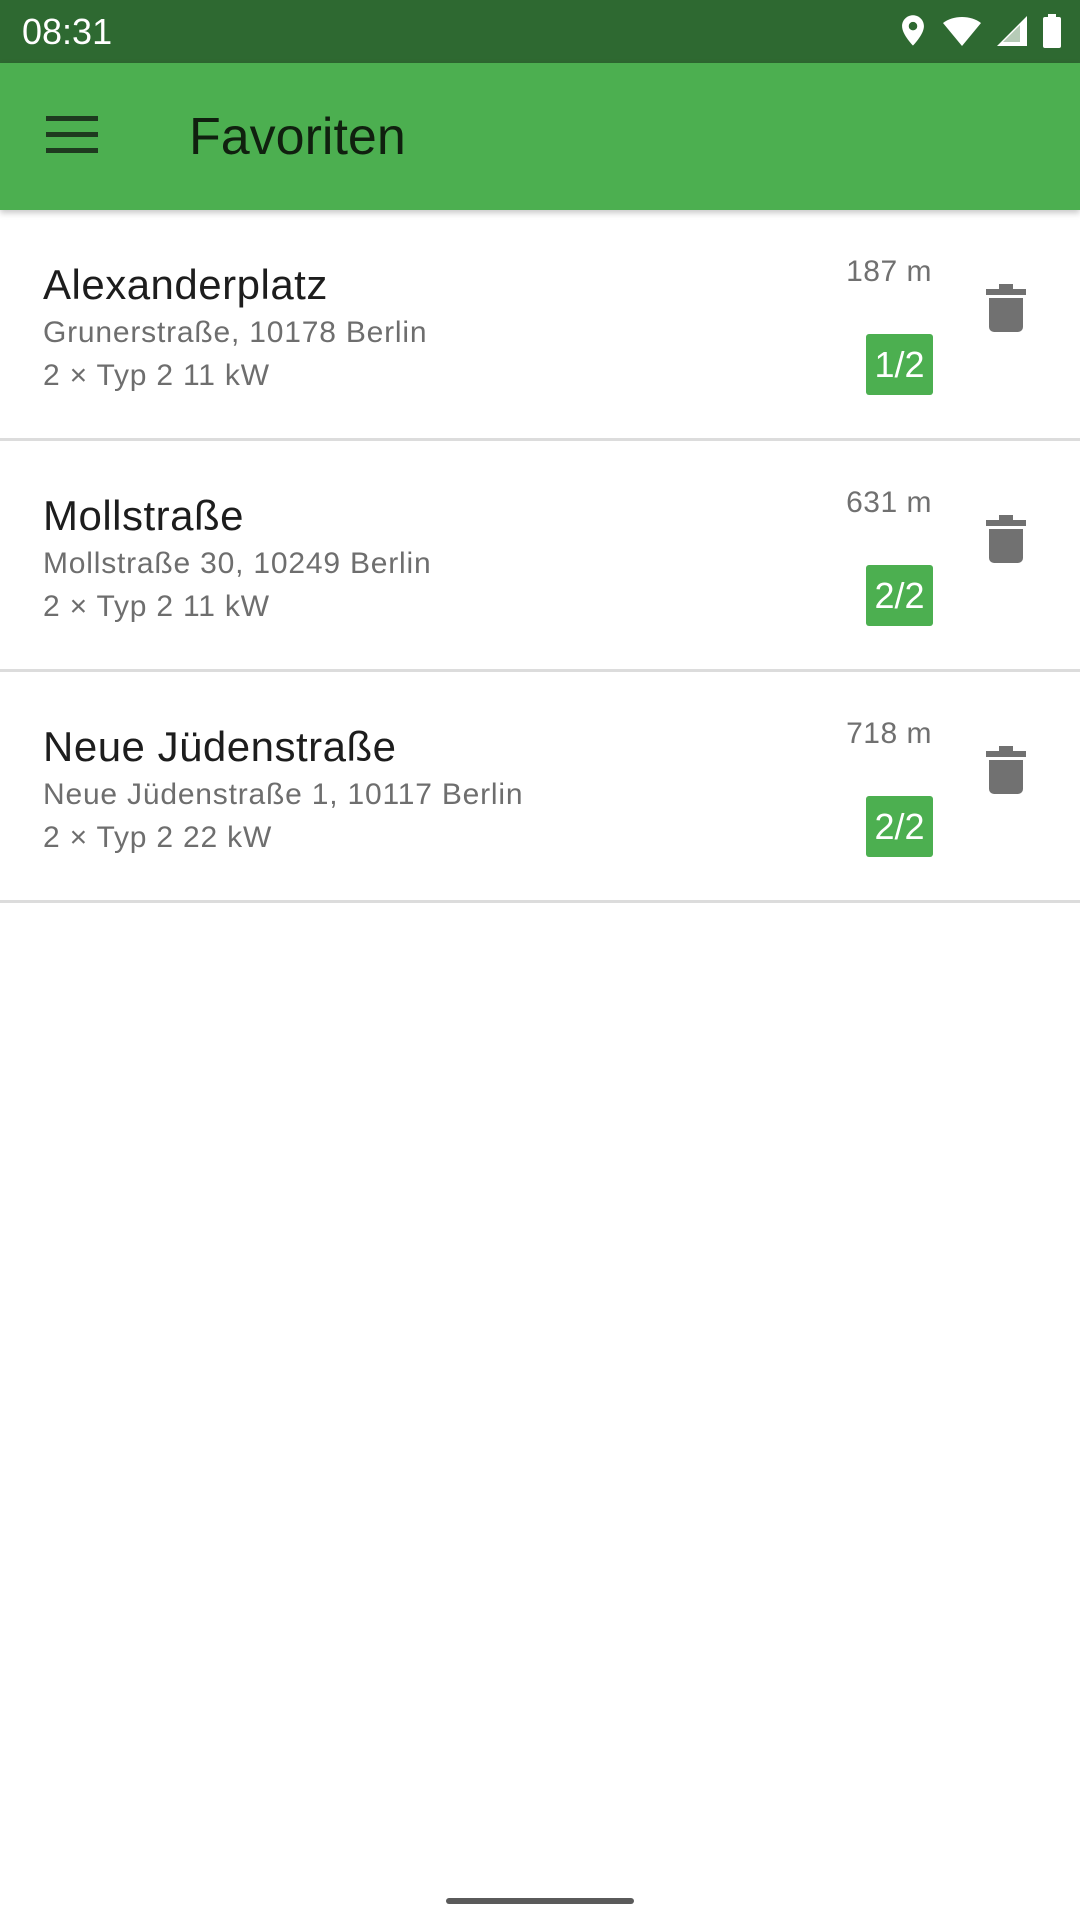 The width and height of the screenshot is (1080, 1920). I want to click on item-distance: 187 m, so click(889, 271).